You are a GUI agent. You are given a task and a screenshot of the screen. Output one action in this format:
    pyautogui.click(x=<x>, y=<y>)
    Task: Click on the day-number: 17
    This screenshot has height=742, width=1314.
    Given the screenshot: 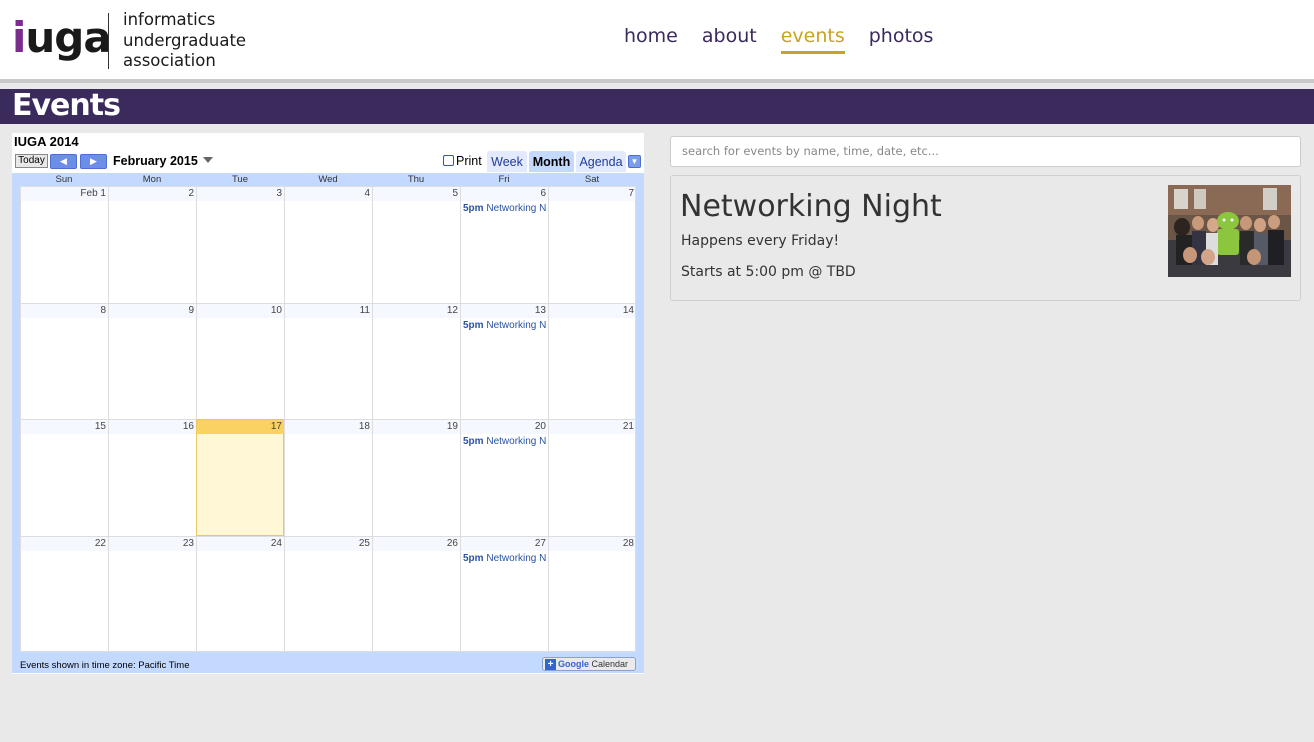 What is the action you would take?
    pyautogui.click(x=240, y=427)
    